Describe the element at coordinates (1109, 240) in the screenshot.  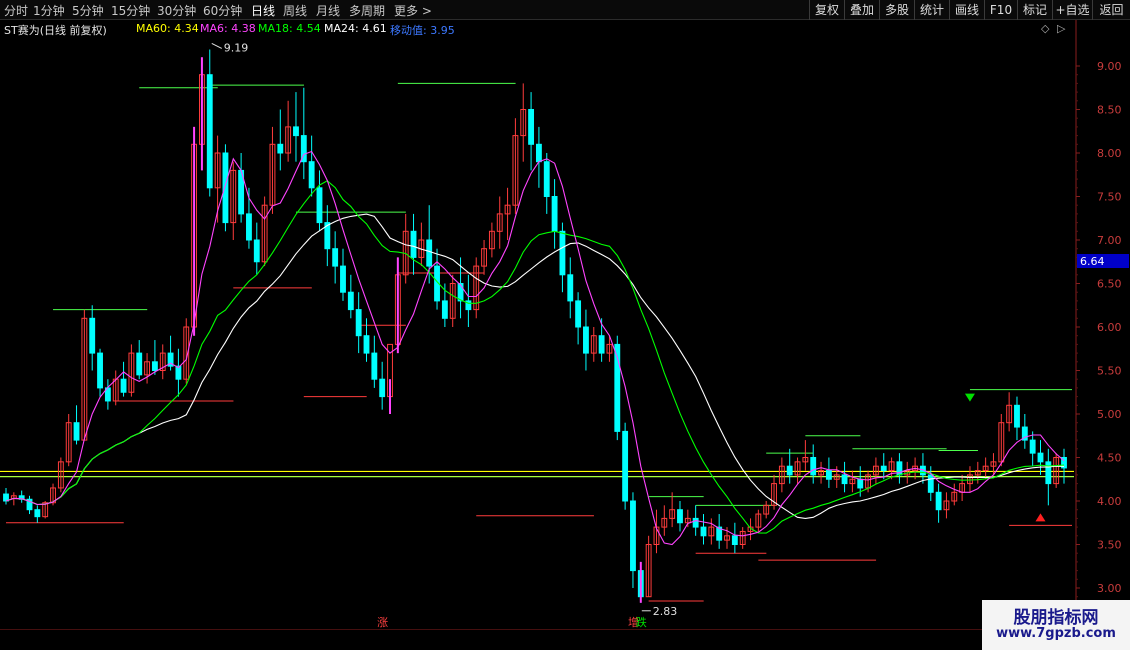
I see `price-tick-label: 7.00` at that location.